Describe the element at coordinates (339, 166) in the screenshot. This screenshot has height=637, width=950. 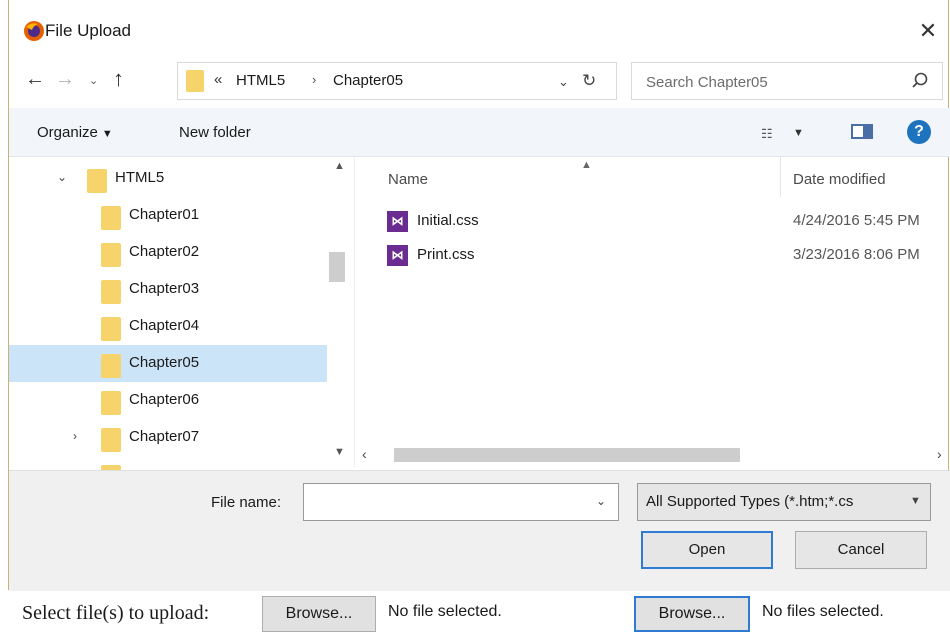
I see `scroll-up-icon: ▲` at that location.